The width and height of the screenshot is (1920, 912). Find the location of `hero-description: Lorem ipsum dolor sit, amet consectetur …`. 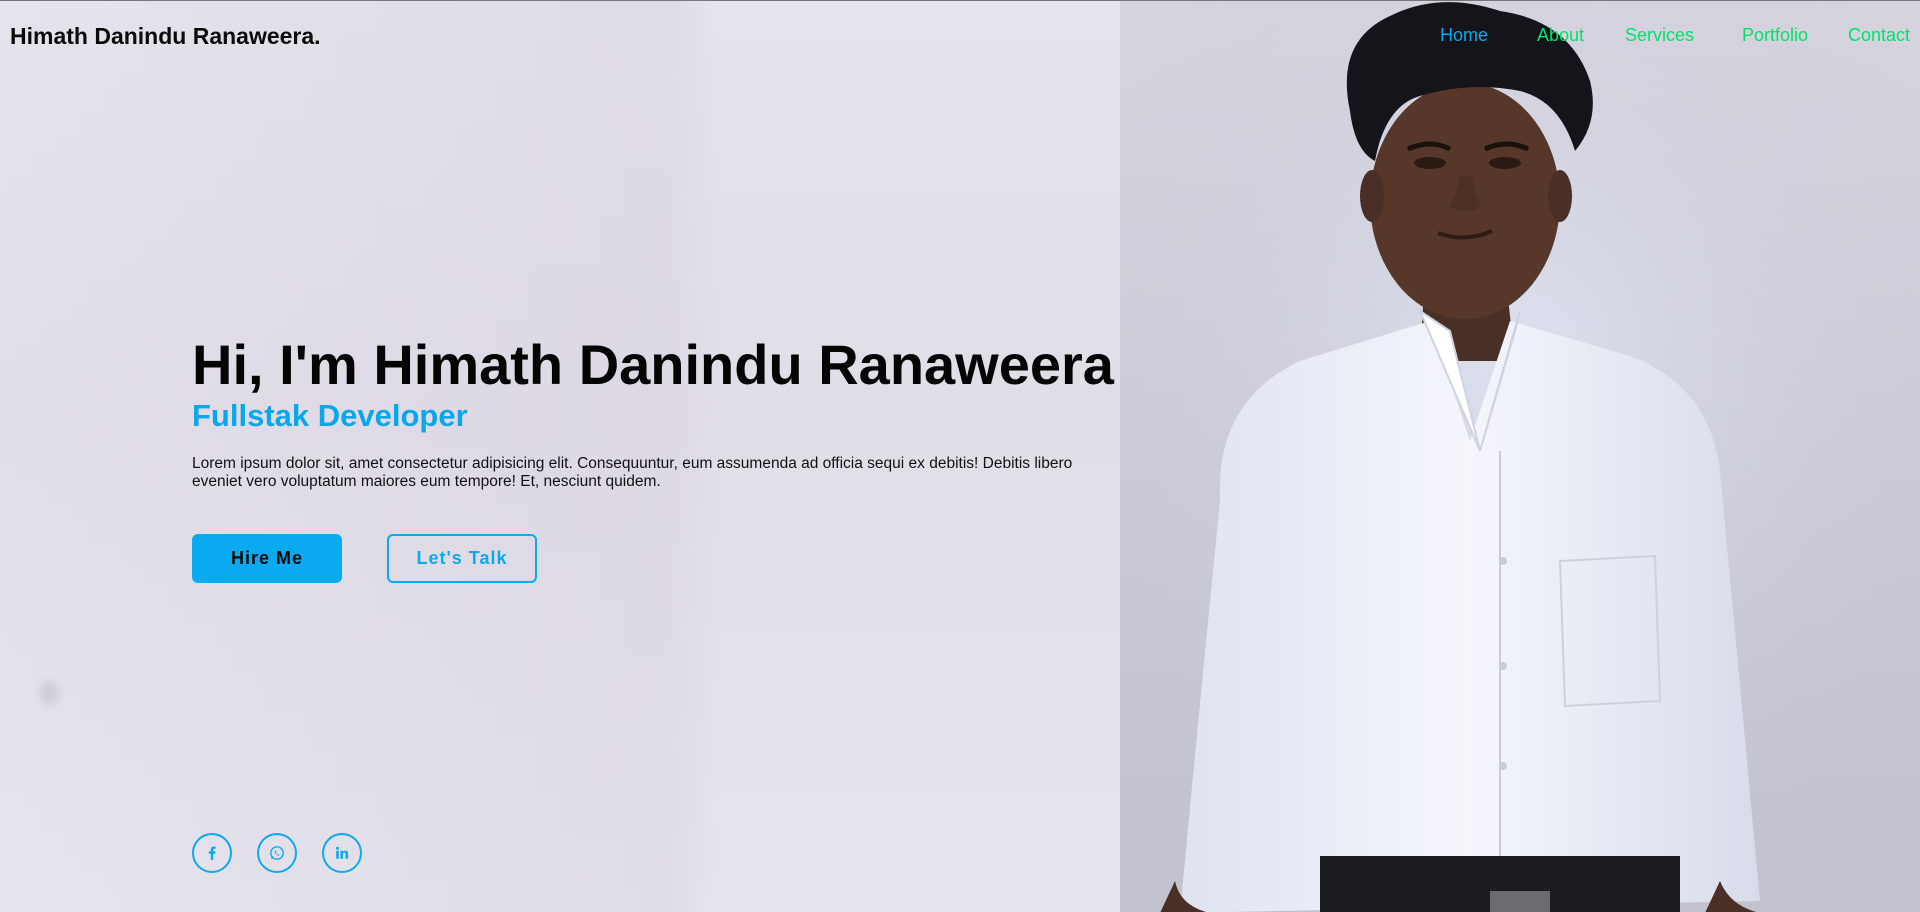

hero-description: Lorem ipsum dolor sit, amet consectetur … is located at coordinates (632, 472).